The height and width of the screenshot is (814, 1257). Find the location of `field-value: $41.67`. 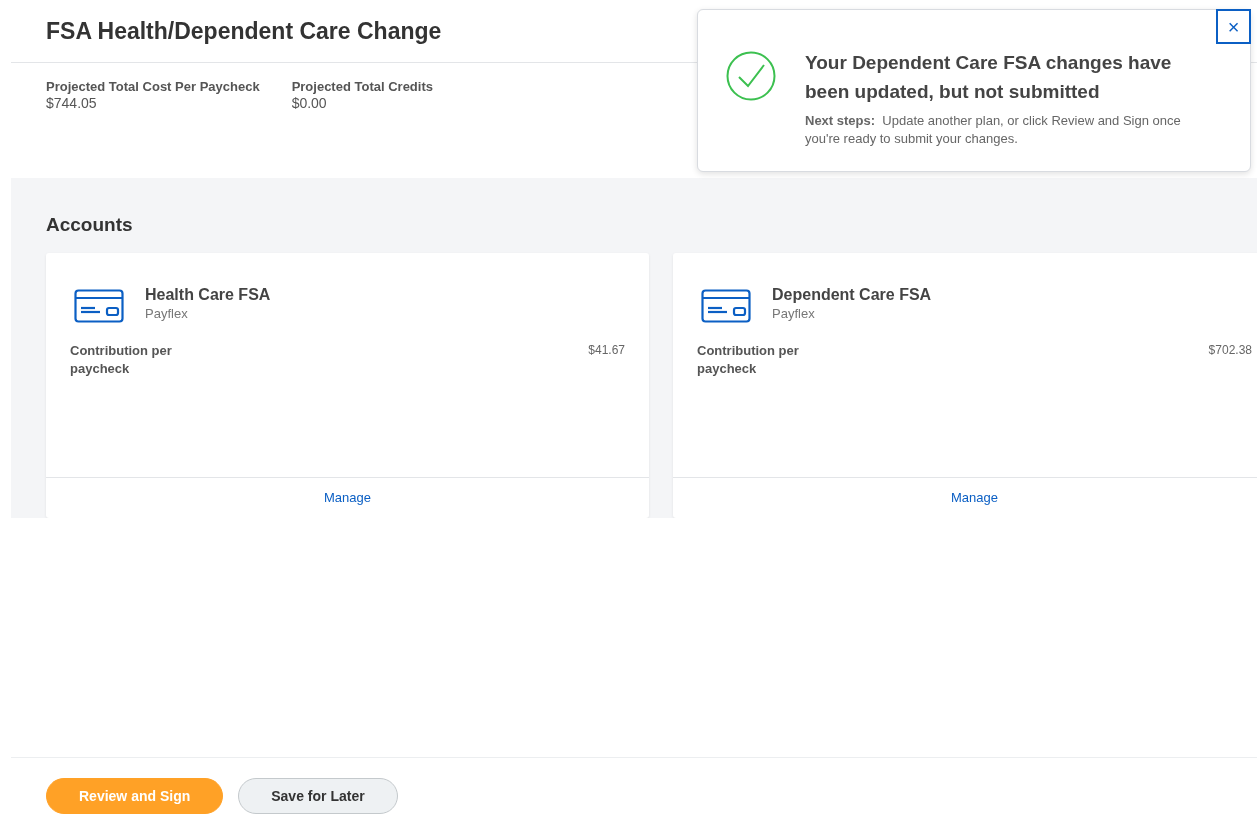

field-value: $41.67 is located at coordinates (606, 350).